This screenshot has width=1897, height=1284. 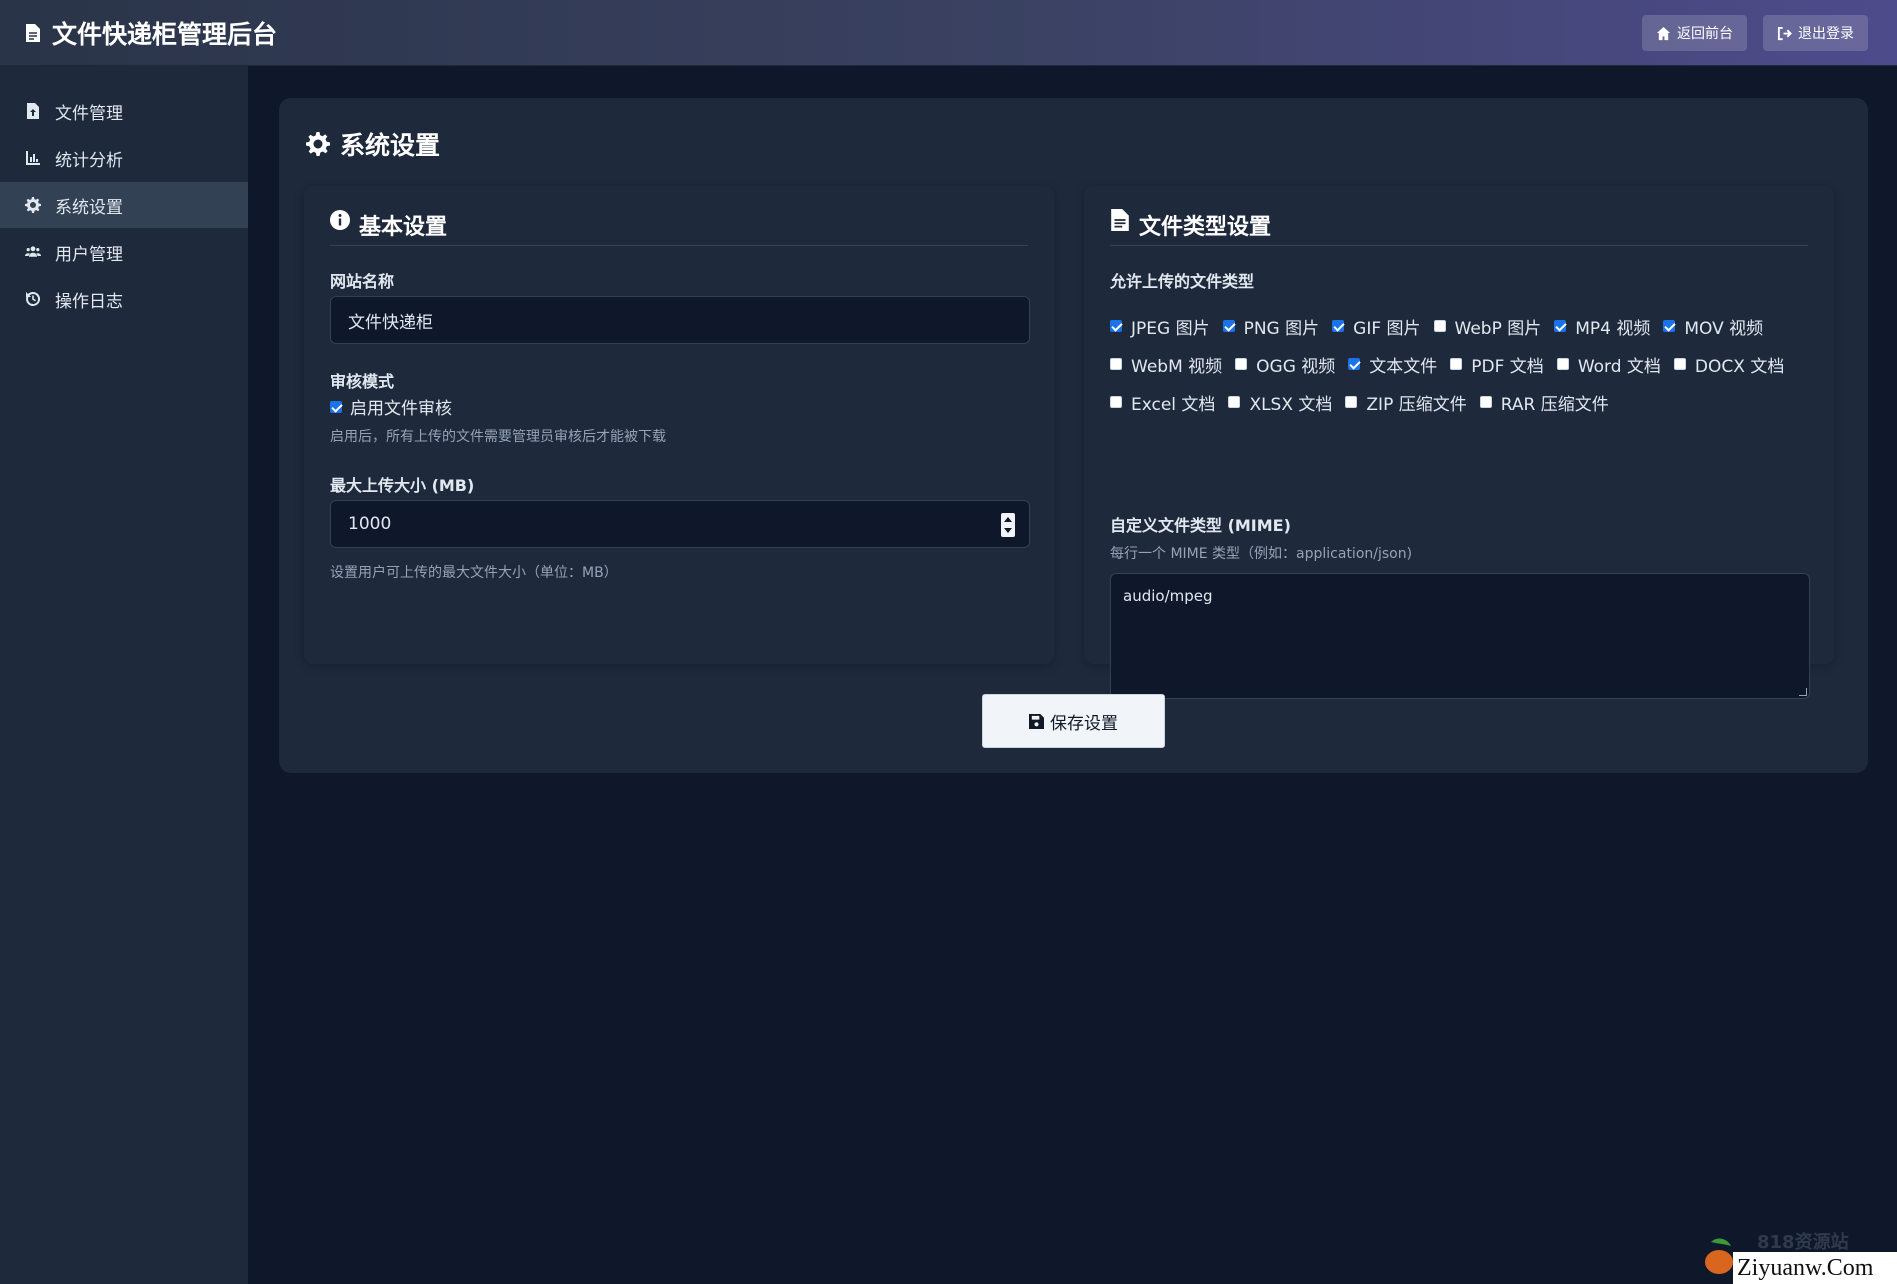 I want to click on file-type-mp4: MP4 视频, so click(x=1602, y=326).